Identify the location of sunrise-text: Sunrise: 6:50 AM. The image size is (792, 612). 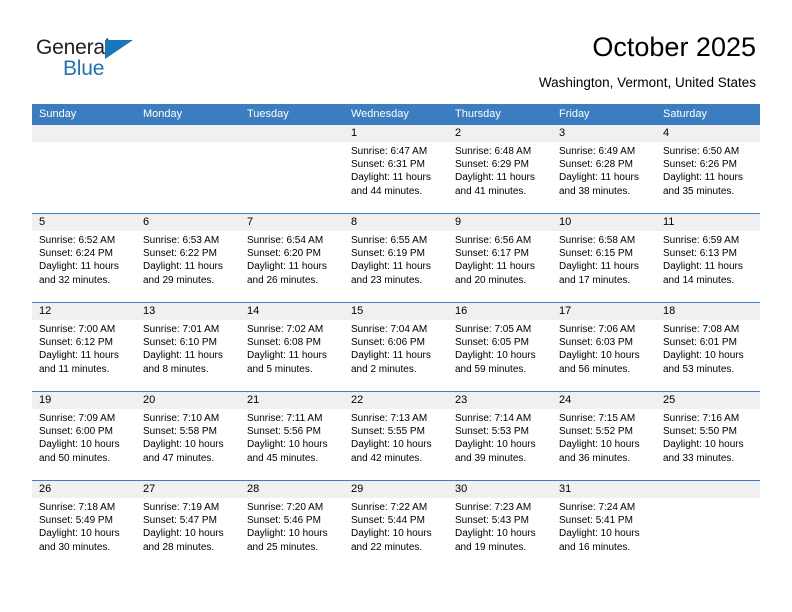
(701, 151).